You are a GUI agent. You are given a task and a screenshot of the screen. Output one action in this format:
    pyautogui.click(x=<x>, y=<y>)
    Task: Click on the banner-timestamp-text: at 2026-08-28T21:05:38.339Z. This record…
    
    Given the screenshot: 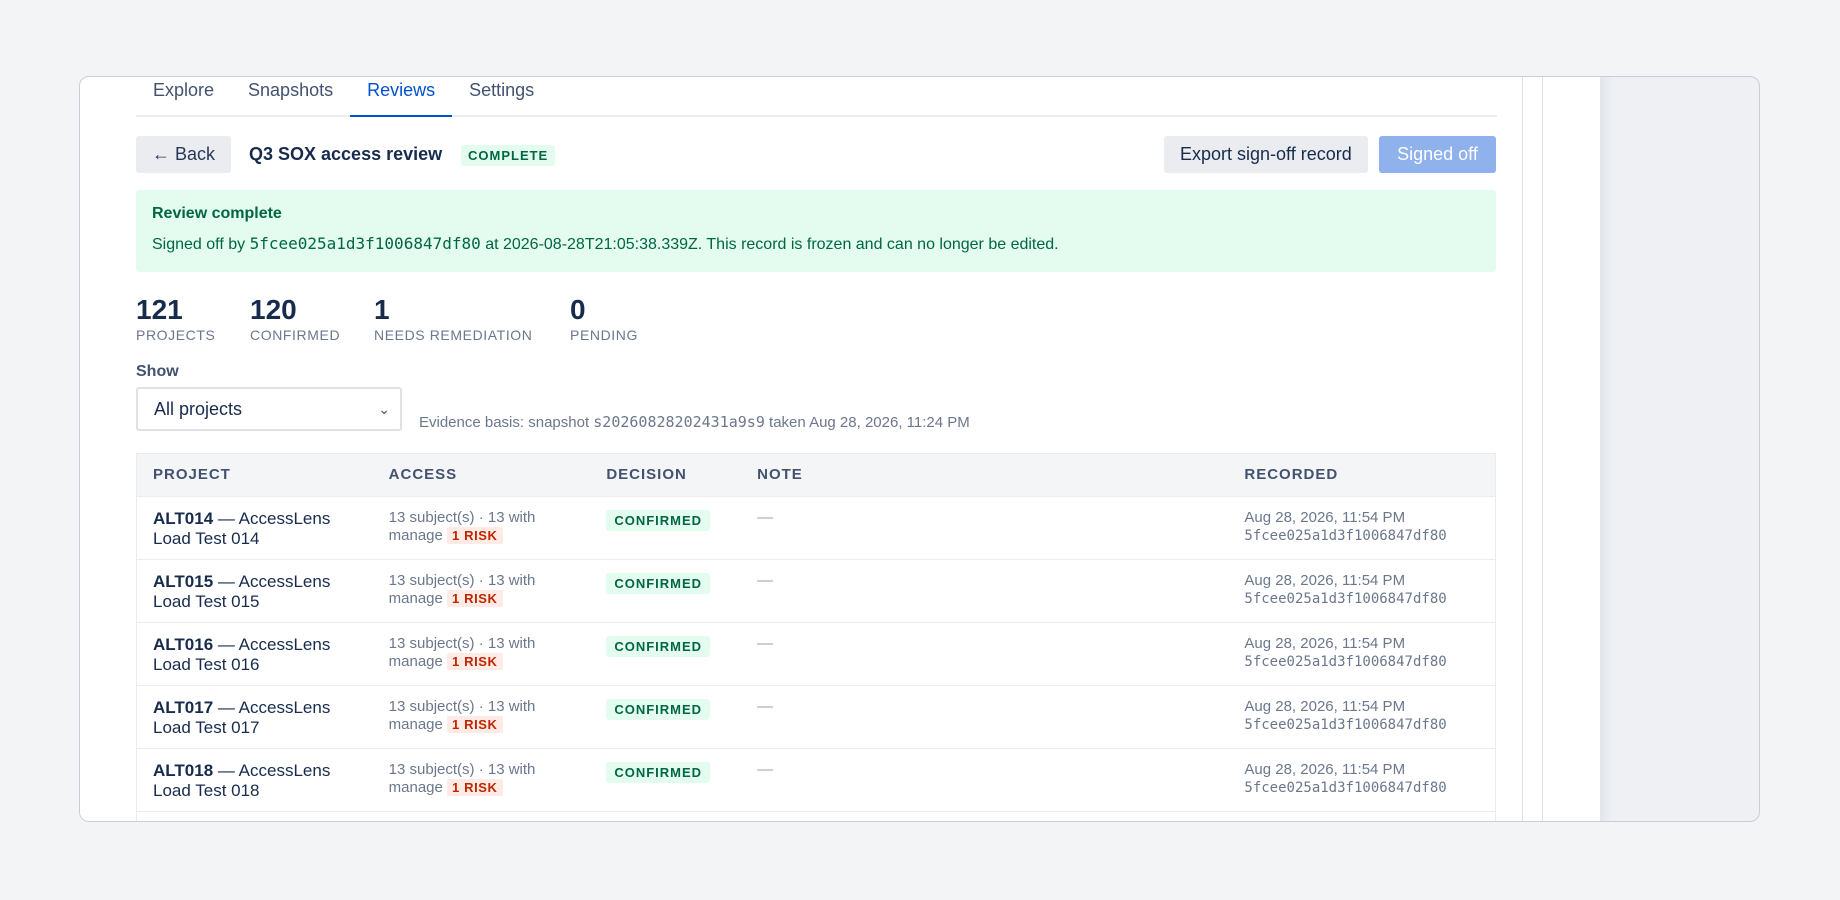 What is the action you would take?
    pyautogui.click(x=769, y=244)
    